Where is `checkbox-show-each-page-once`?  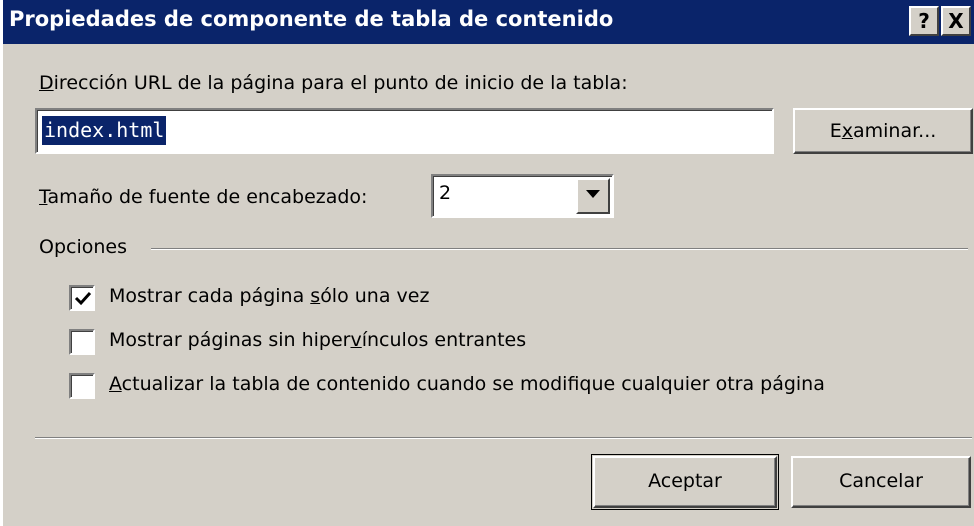
checkbox-show-each-page-once is located at coordinates (82, 298).